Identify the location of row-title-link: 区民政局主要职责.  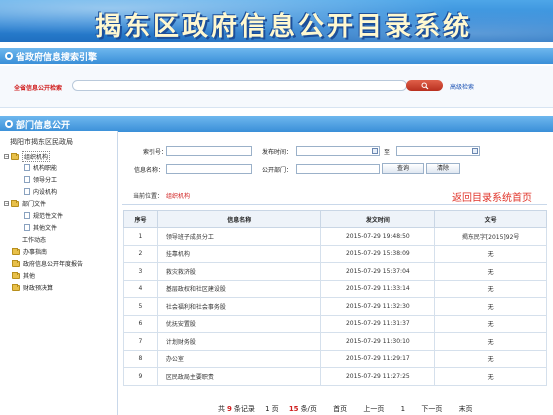
(239, 376).